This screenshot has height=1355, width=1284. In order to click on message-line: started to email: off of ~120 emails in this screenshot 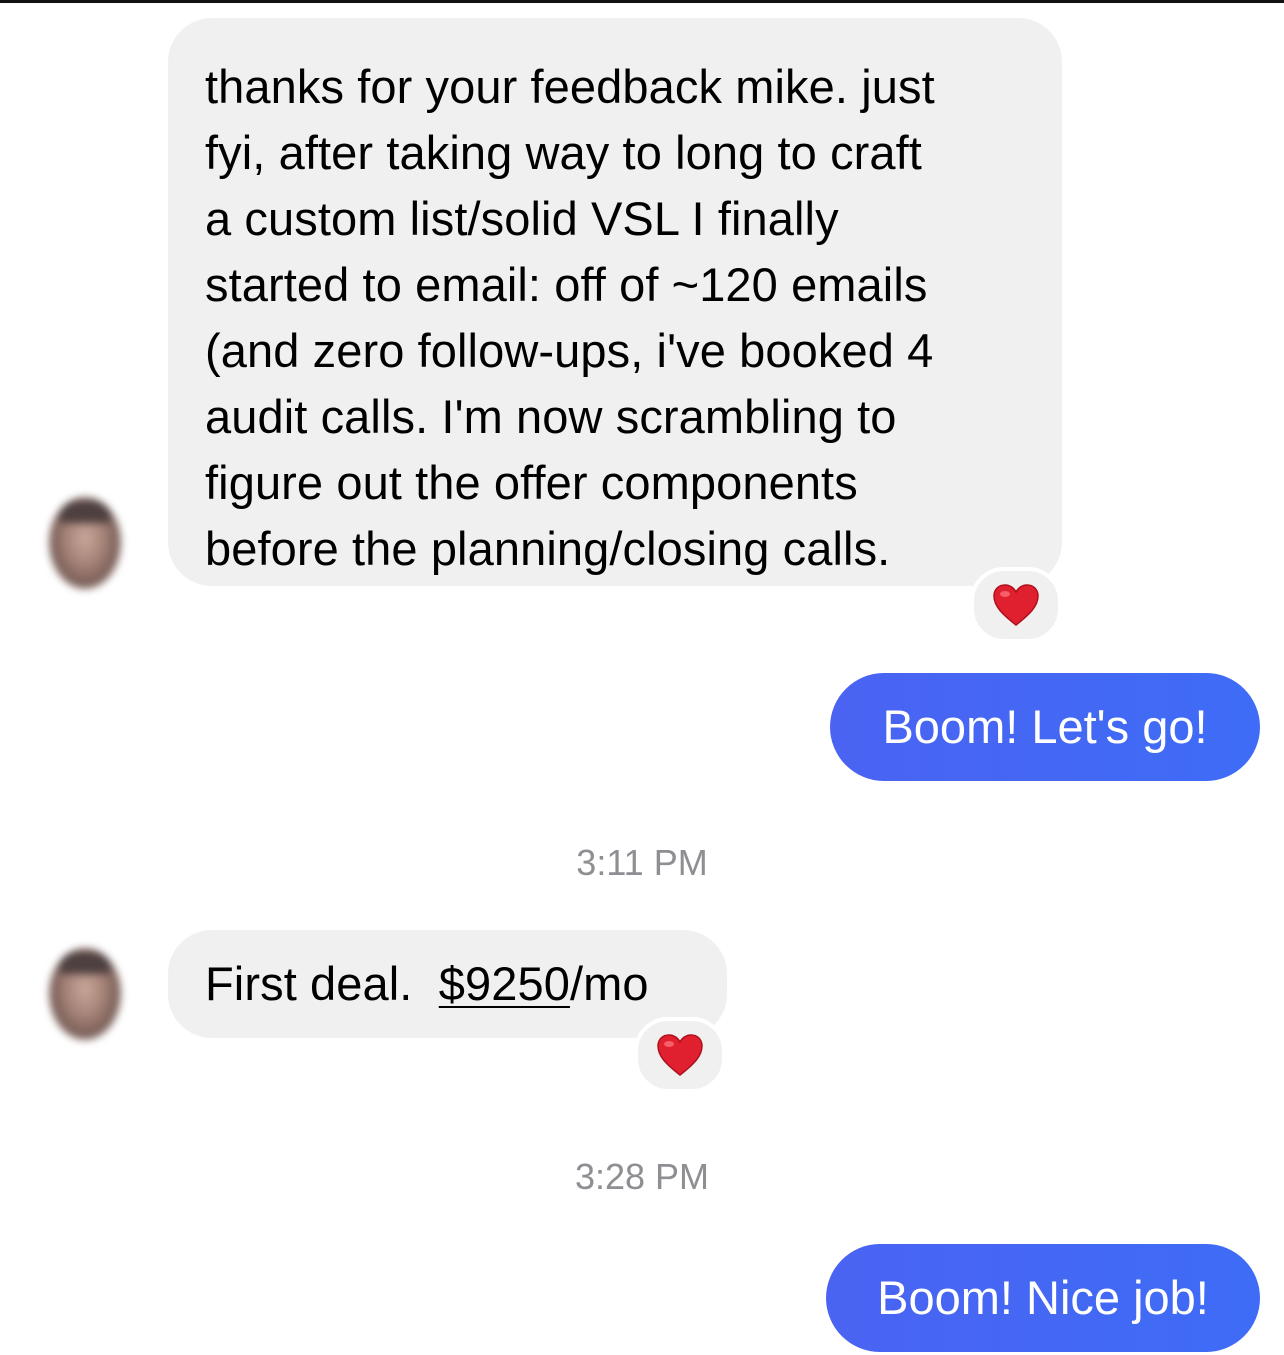, I will do `click(566, 284)`.